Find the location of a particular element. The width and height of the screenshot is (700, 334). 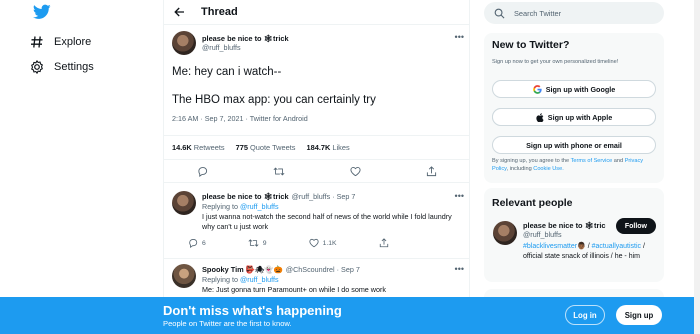

card-title: New to Twitter? is located at coordinates (531, 45).